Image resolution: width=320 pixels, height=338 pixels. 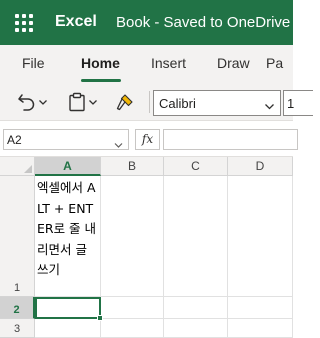 I want to click on tab-insert: Insert, so click(x=168, y=63).